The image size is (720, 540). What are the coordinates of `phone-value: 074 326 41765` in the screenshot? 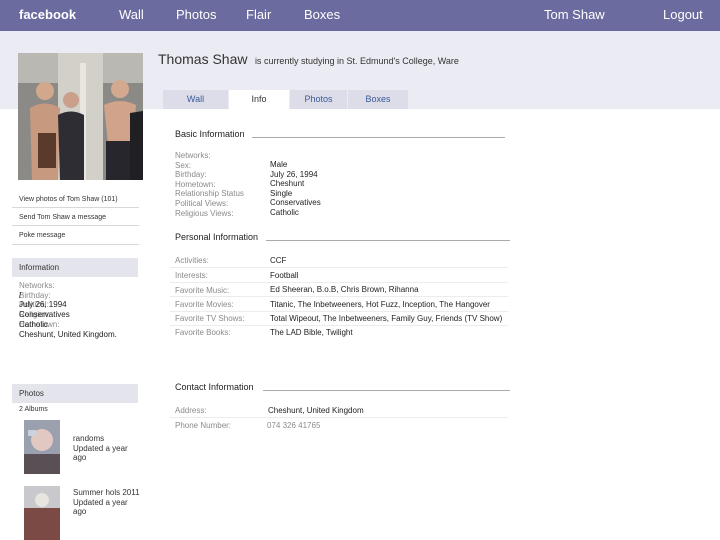 It's located at (294, 425).